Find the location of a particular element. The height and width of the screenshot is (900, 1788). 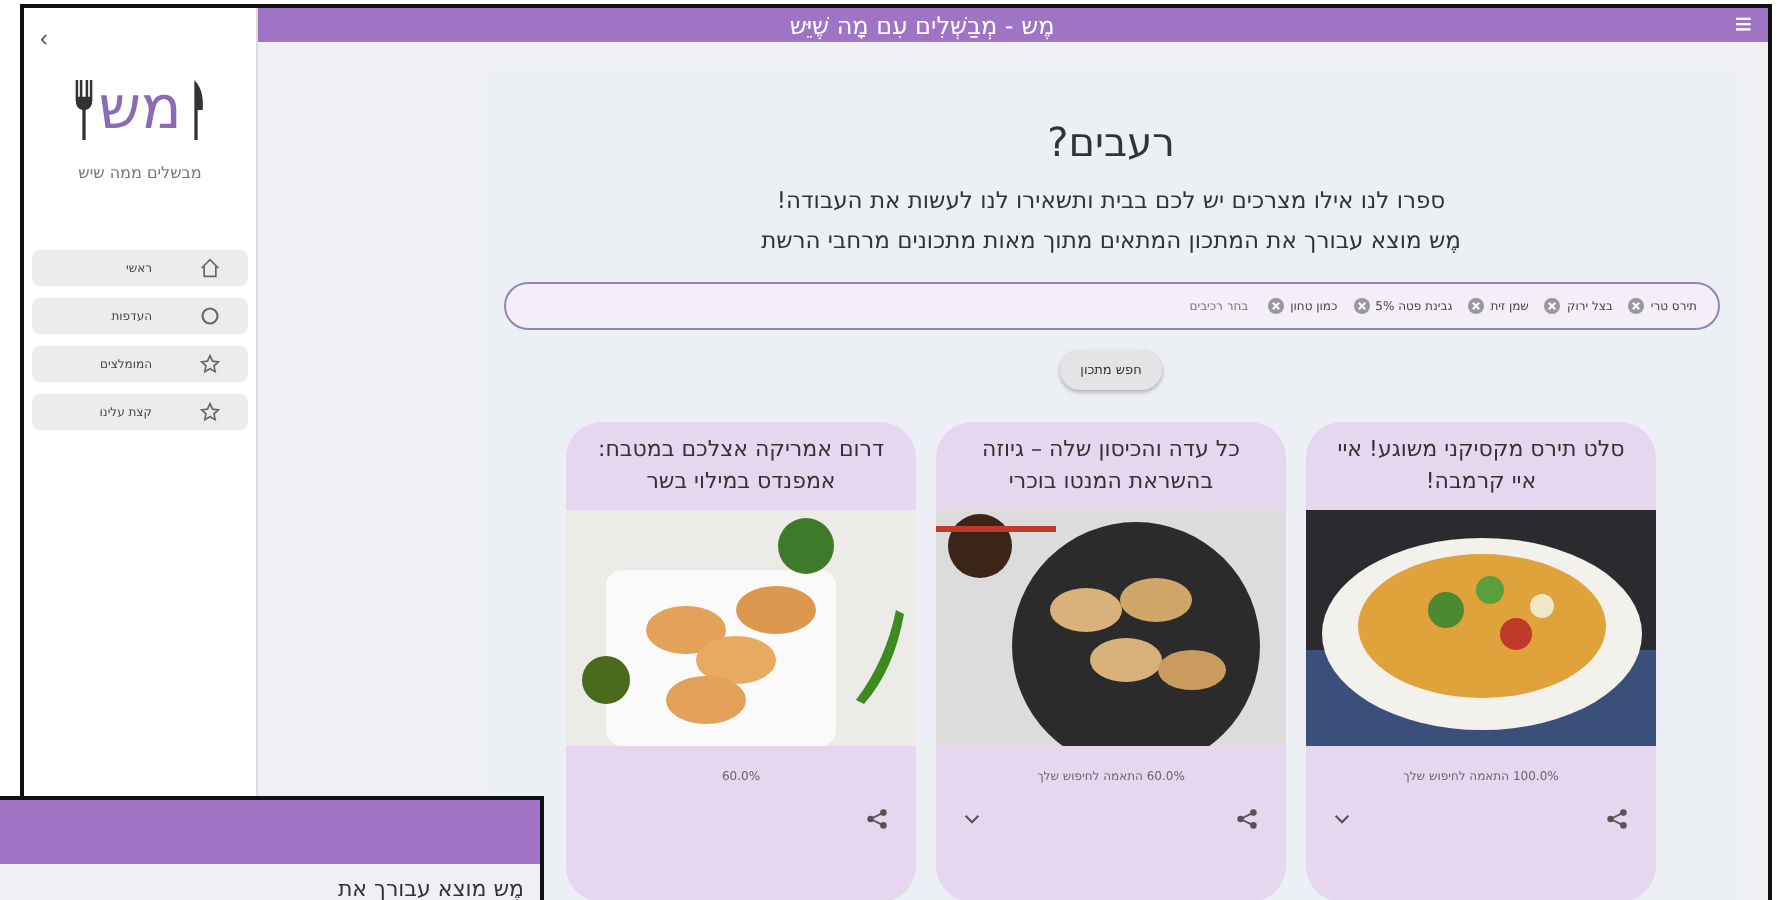

hero-text: מֶש מוצא עבורך את המתכון המתאים מתוך מאות מתכונים מרחבי הרשת is located at coordinates (1111, 240).